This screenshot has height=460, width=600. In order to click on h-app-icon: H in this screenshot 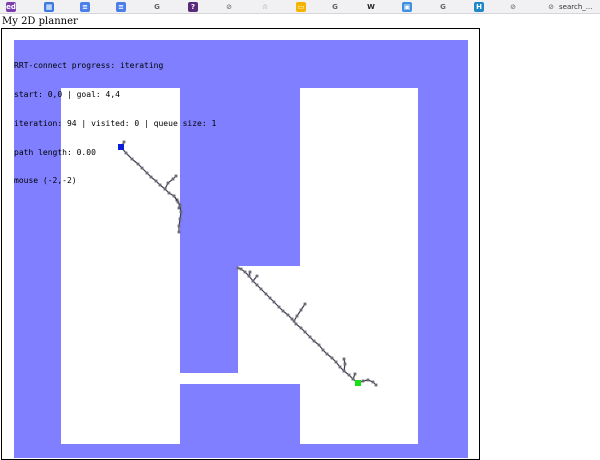, I will do `click(479, 6)`.